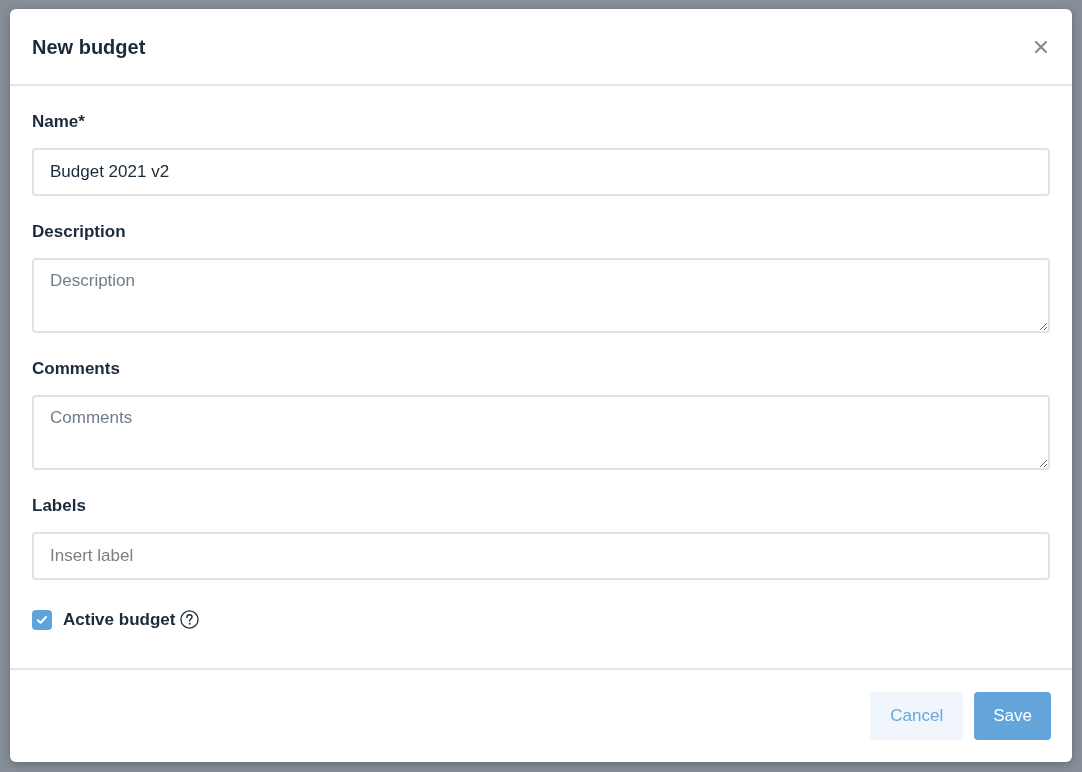  Describe the element at coordinates (541, 432) in the screenshot. I see `text-area: Comments` at that location.